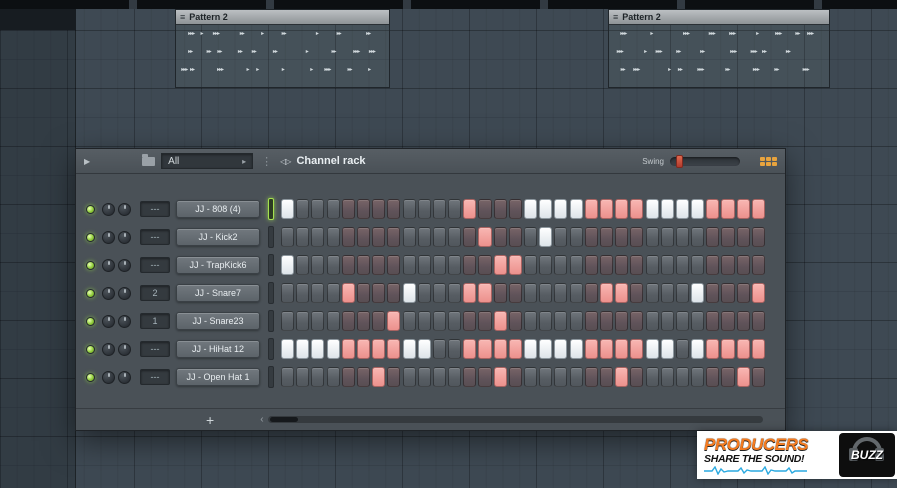  I want to click on add-channel-button: +, so click(210, 420).